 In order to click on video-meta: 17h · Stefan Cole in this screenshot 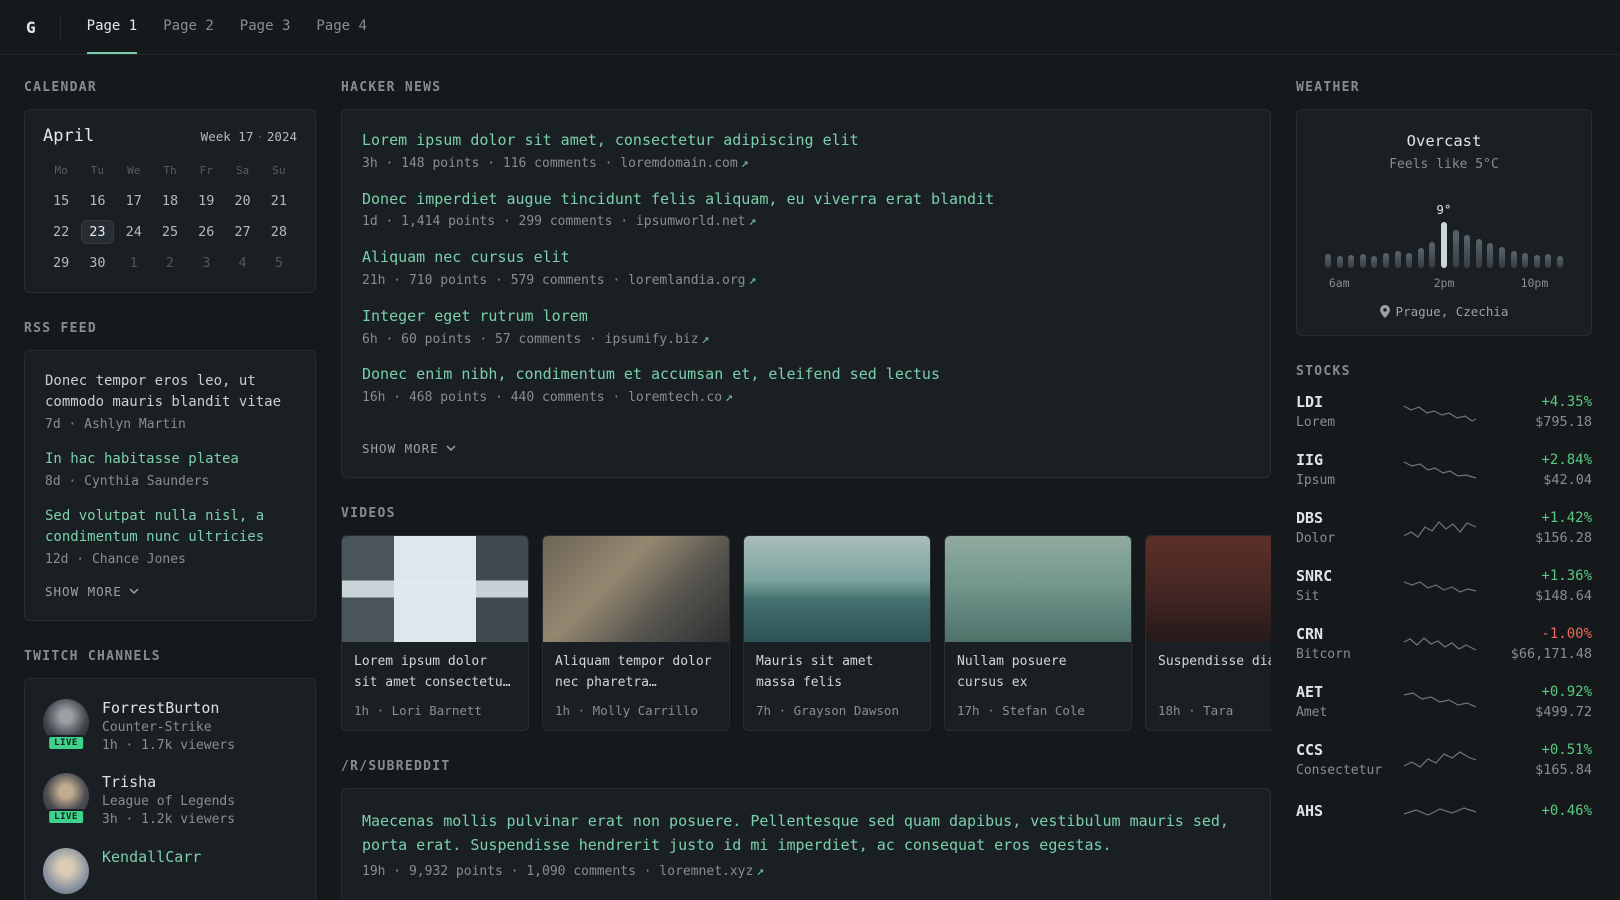, I will do `click(1021, 710)`.